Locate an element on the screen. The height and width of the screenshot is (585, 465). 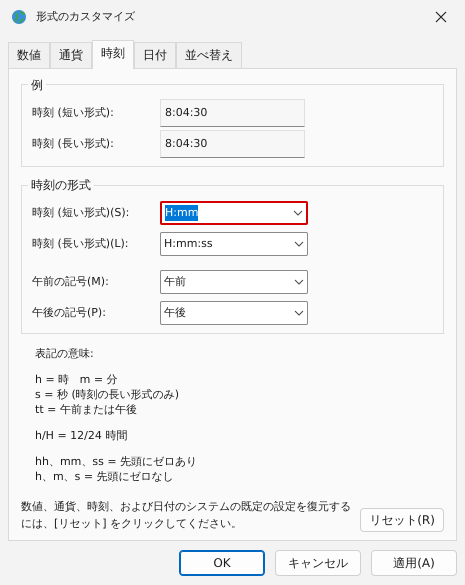
legend-title: 表記の意味: is located at coordinates (65, 354).